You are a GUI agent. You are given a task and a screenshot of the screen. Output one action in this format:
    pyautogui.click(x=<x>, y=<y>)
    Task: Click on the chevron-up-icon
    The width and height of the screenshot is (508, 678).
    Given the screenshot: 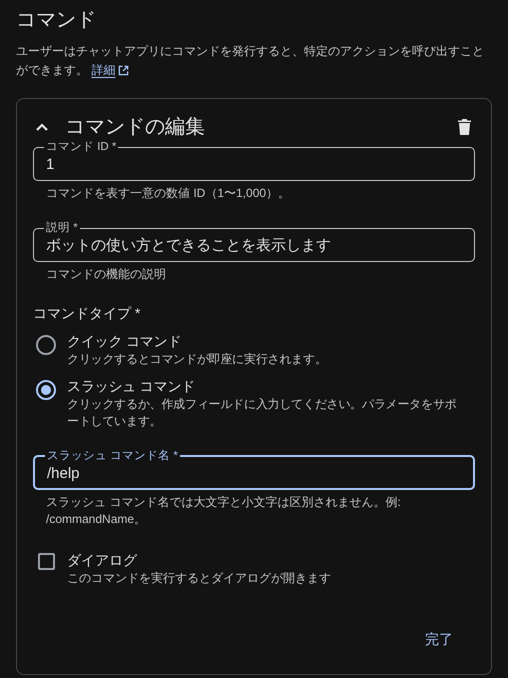 What is the action you would take?
    pyautogui.click(x=42, y=127)
    